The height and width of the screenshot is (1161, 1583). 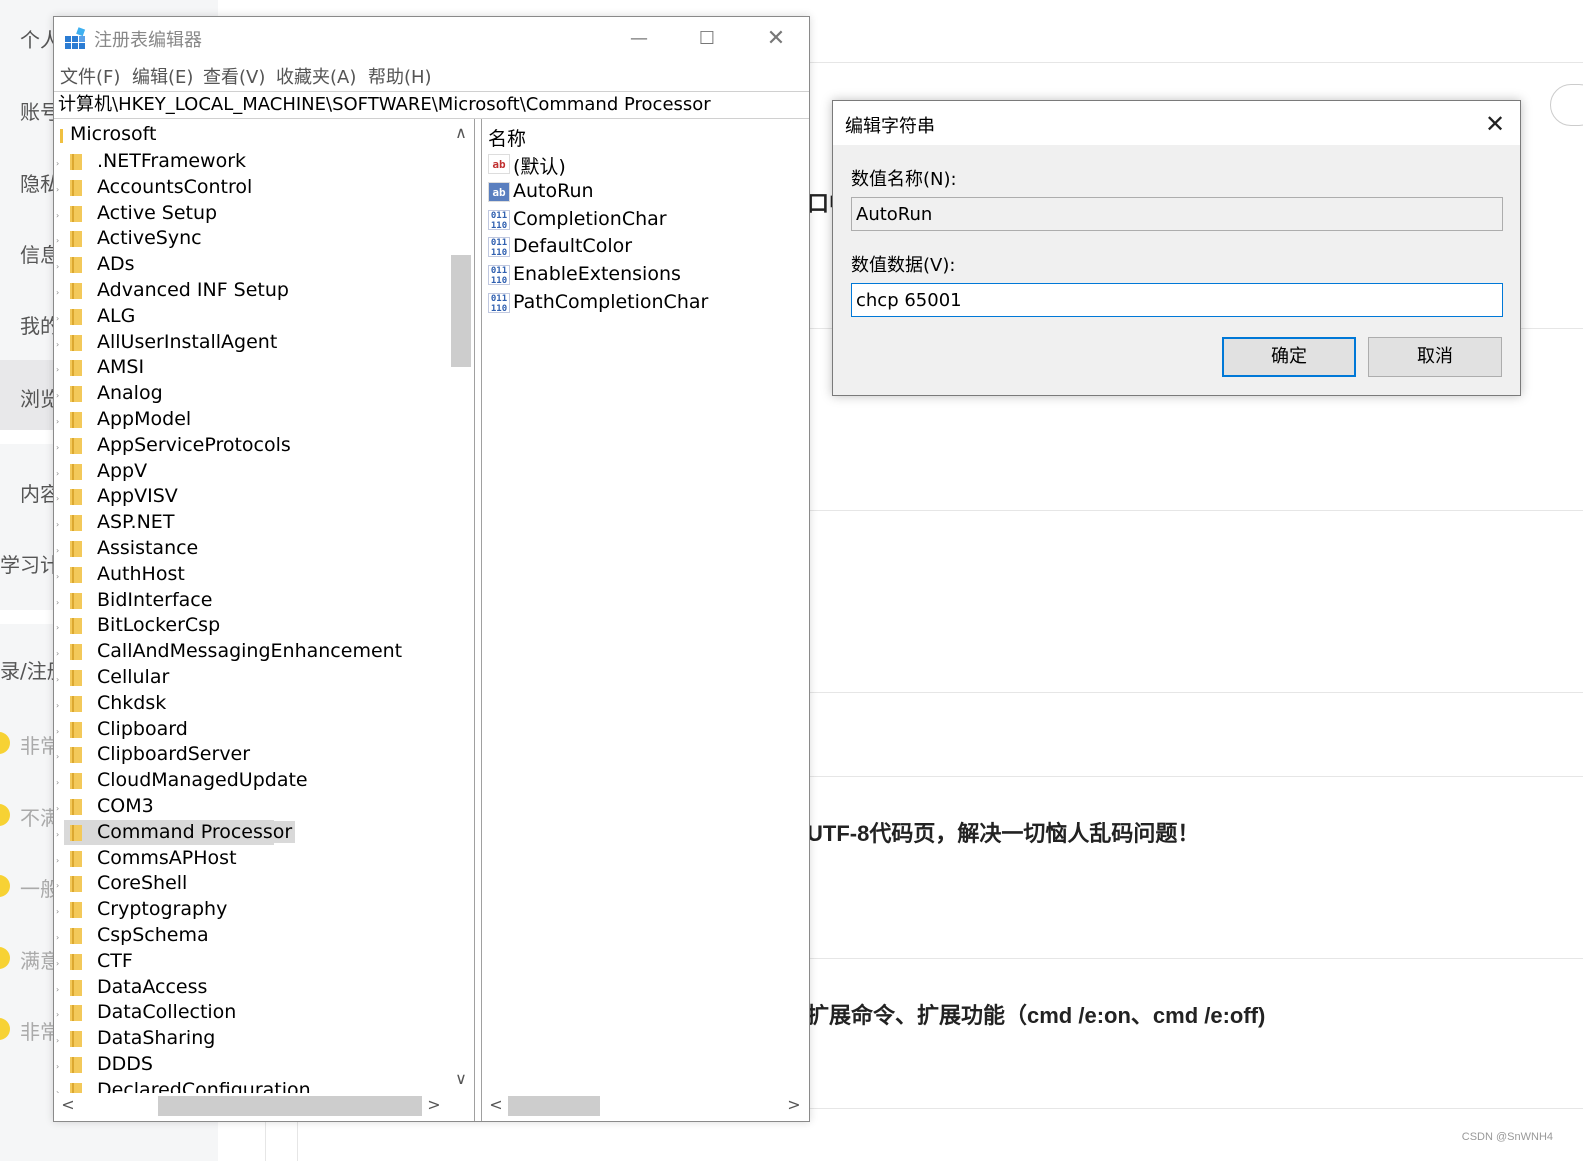 I want to click on tree-item: › ALG, so click(x=254, y=317).